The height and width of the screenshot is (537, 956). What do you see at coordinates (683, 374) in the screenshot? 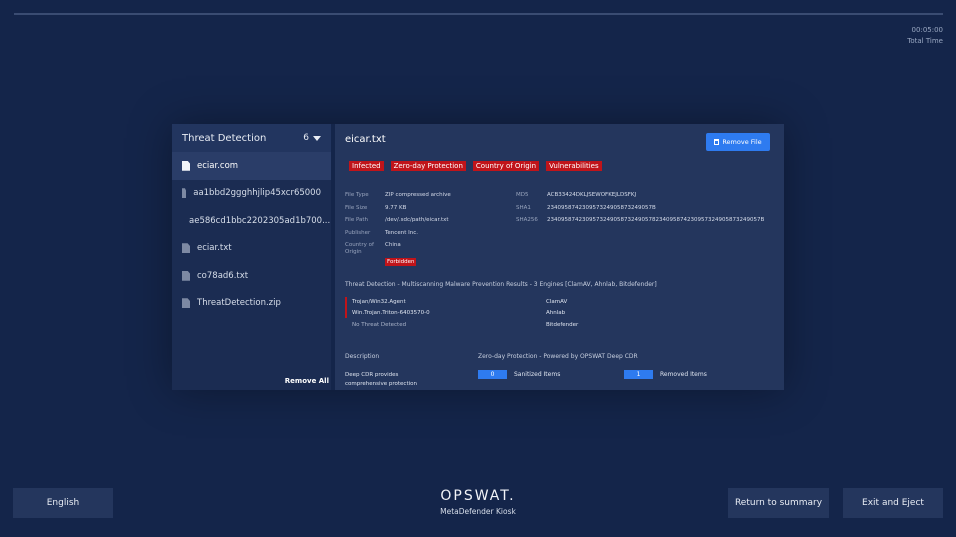
I see `removed-label: Removed Items` at bounding box center [683, 374].